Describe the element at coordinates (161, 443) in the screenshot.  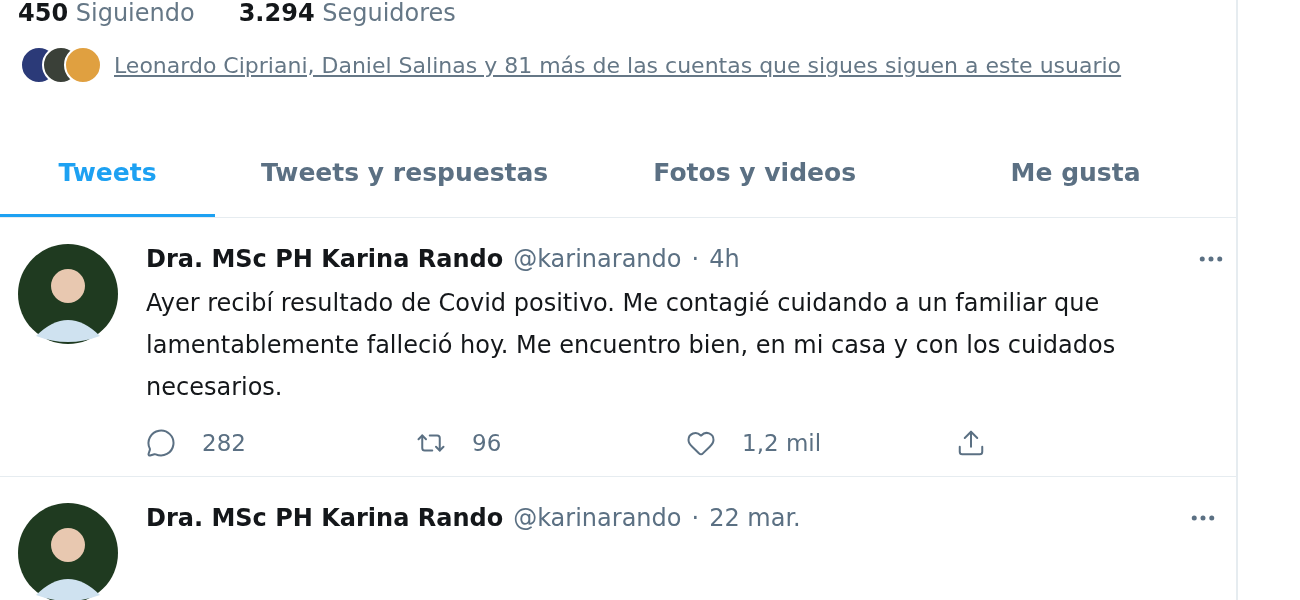
I see `reply-icon` at that location.